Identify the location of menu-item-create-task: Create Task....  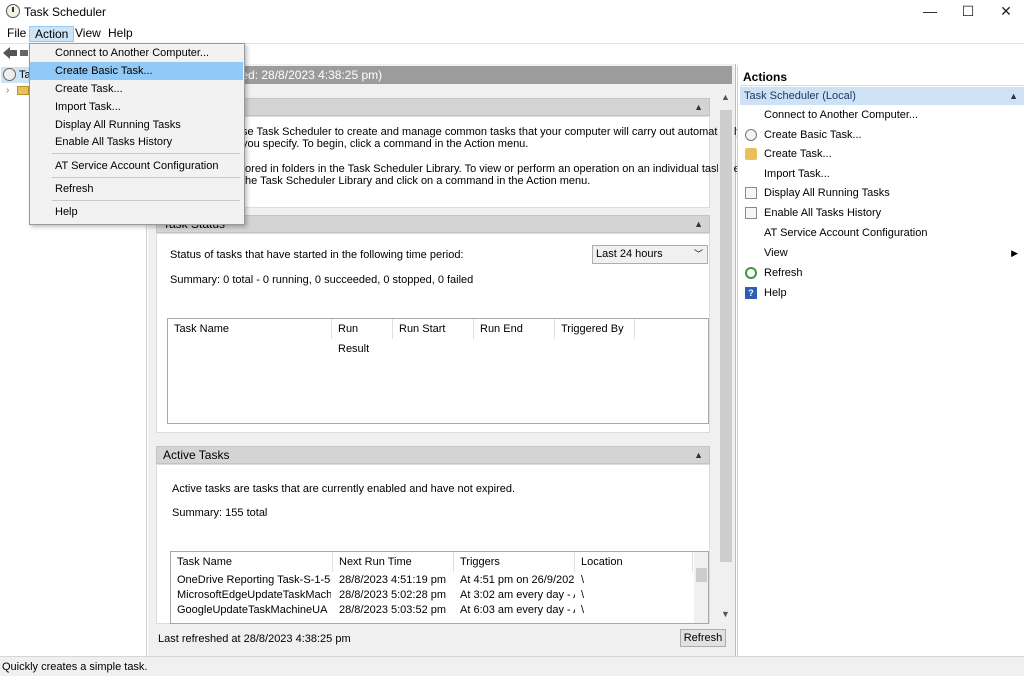
(136, 89).